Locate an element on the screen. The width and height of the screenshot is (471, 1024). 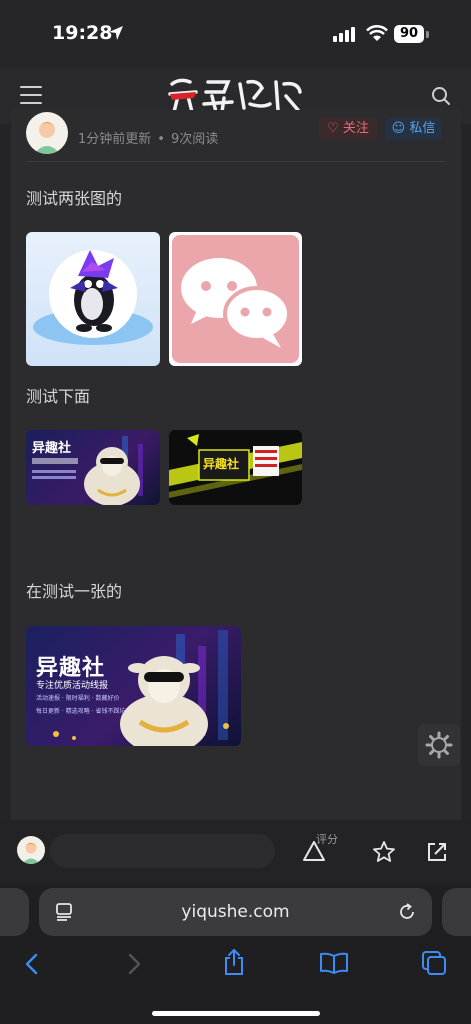
previous-tab is located at coordinates (14, 912).